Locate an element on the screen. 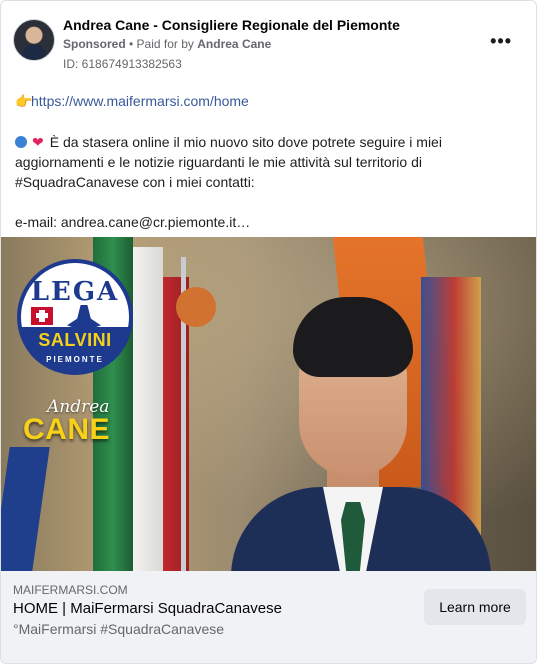 Image resolution: width=539 pixels, height=670 pixels. logo-salvini-text: SALVINI is located at coordinates (75, 340).